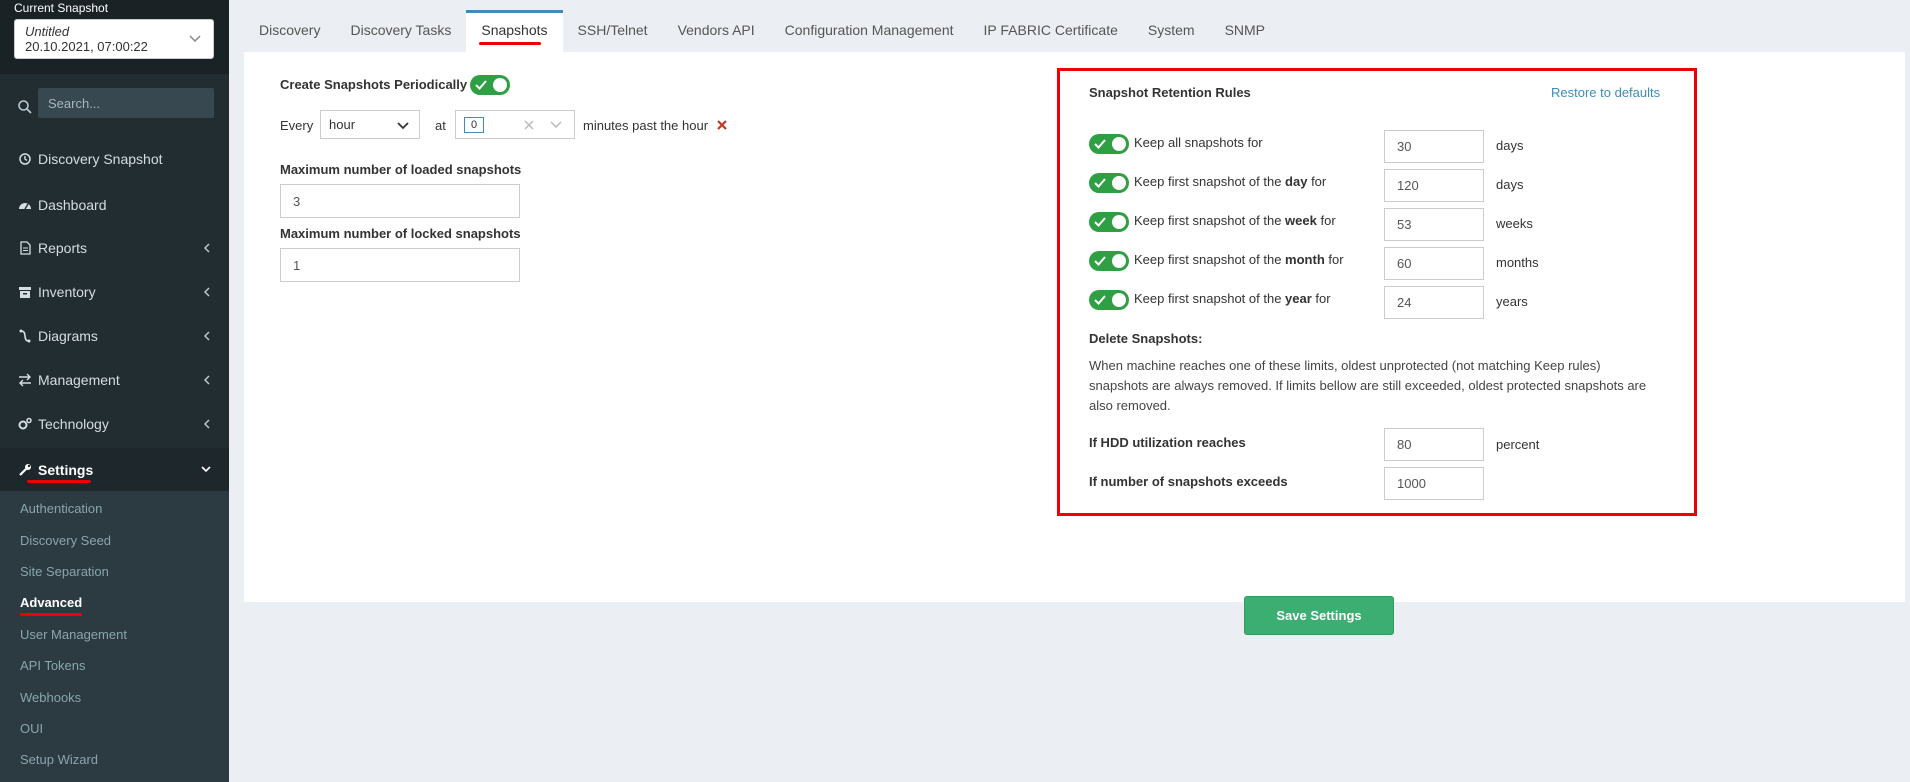  Describe the element at coordinates (869, 31) in the screenshot. I see `tab-configuration-management: Configuration Management` at that location.